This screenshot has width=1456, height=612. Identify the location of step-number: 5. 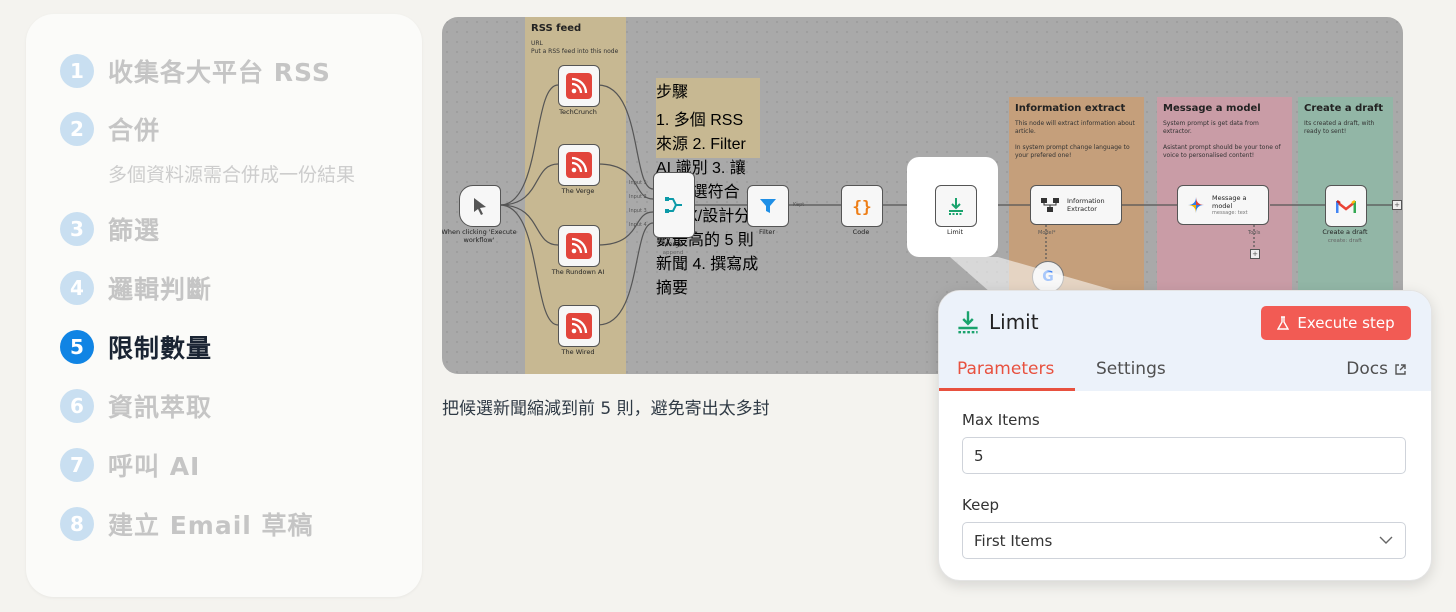
(77, 347).